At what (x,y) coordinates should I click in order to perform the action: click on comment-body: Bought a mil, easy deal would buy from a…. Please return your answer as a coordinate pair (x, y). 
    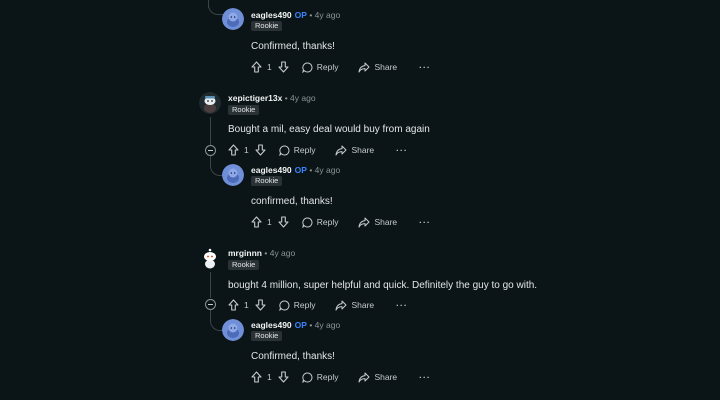
    Looking at the image, I should click on (329, 129).